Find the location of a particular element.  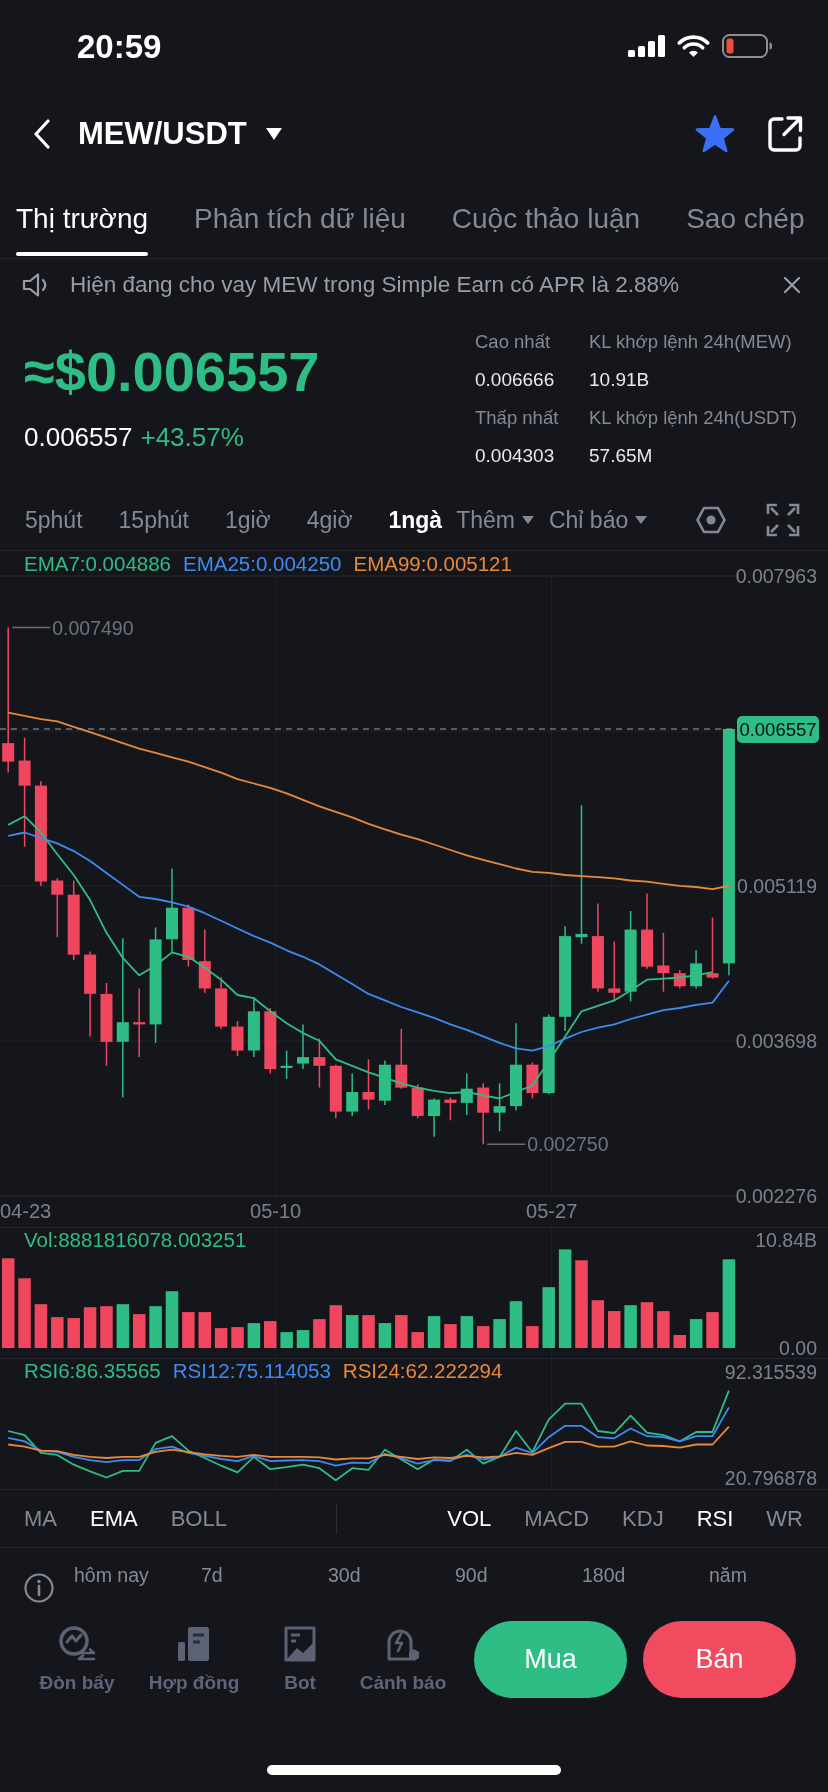

indicator-tab: EMA is located at coordinates (114, 1518).